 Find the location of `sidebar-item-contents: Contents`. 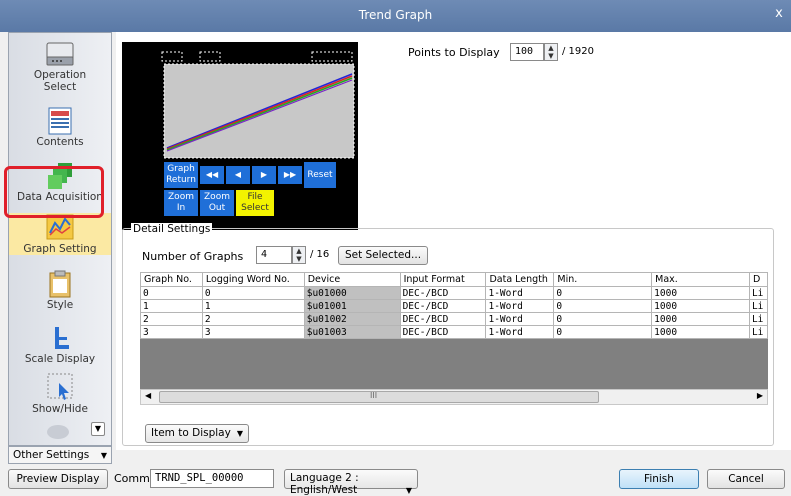

sidebar-item-contents: Contents is located at coordinates (60, 127).